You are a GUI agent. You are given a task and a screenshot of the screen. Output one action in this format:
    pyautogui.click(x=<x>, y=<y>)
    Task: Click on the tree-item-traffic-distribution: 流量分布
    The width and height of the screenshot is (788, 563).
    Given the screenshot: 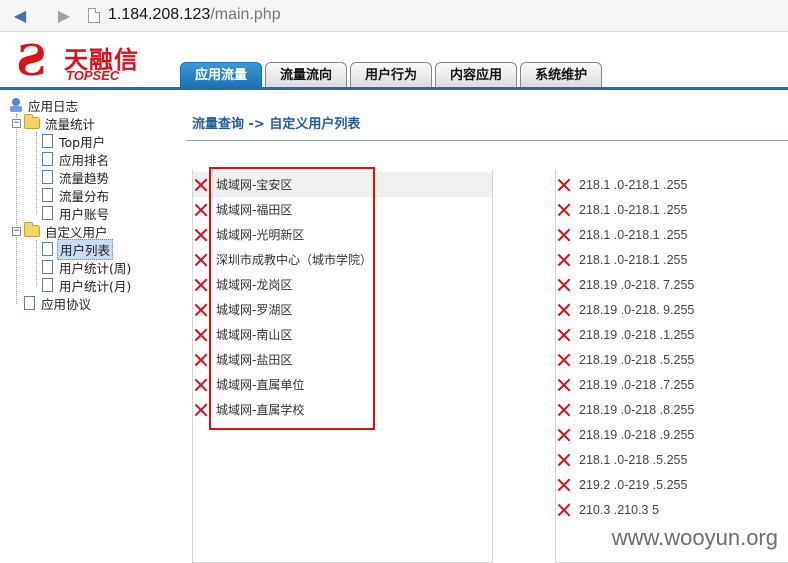 What is the action you would take?
    pyautogui.click(x=76, y=195)
    